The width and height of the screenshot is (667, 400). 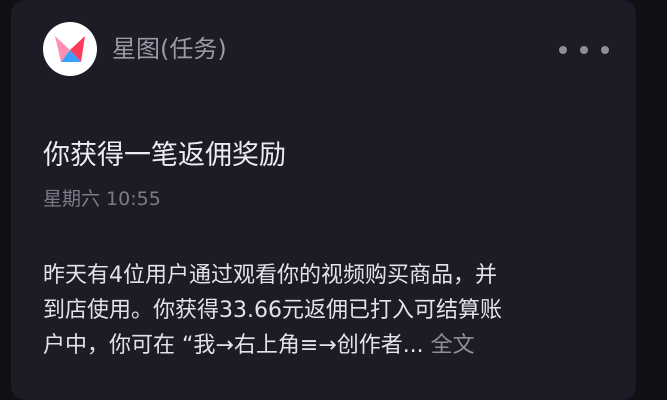 What do you see at coordinates (169, 49) in the screenshot?
I see `sender-name: 星图(任务)` at bounding box center [169, 49].